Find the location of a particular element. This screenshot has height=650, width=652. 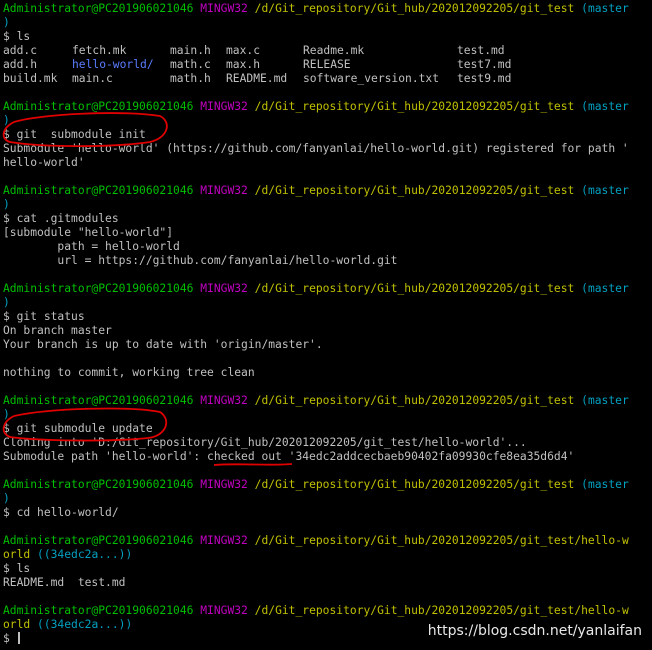

file-entry: RELEASE is located at coordinates (327, 64).